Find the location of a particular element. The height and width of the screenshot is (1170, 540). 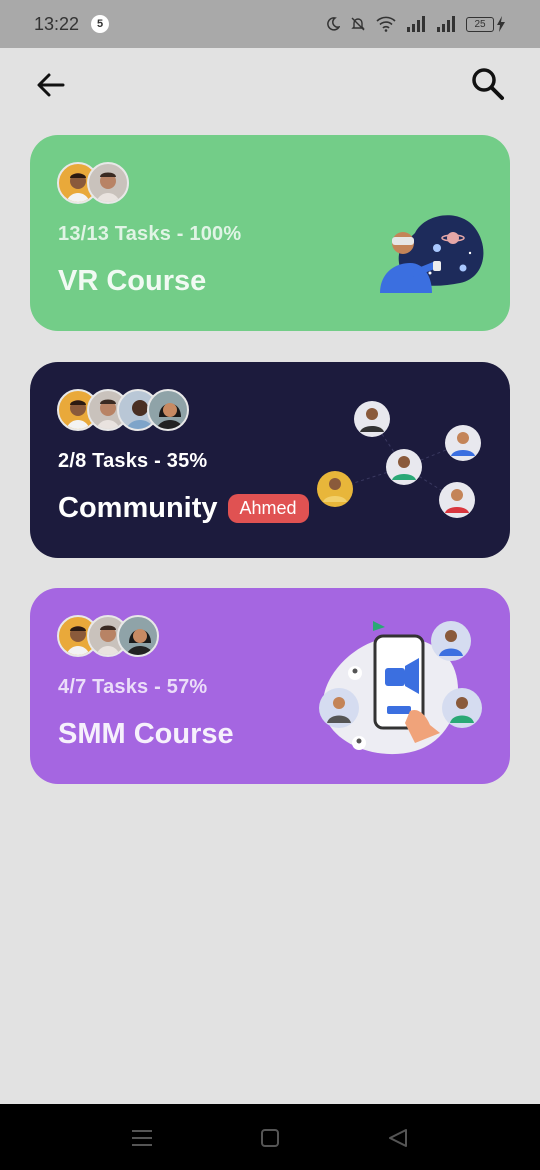

square-icon is located at coordinates (270, 1138).